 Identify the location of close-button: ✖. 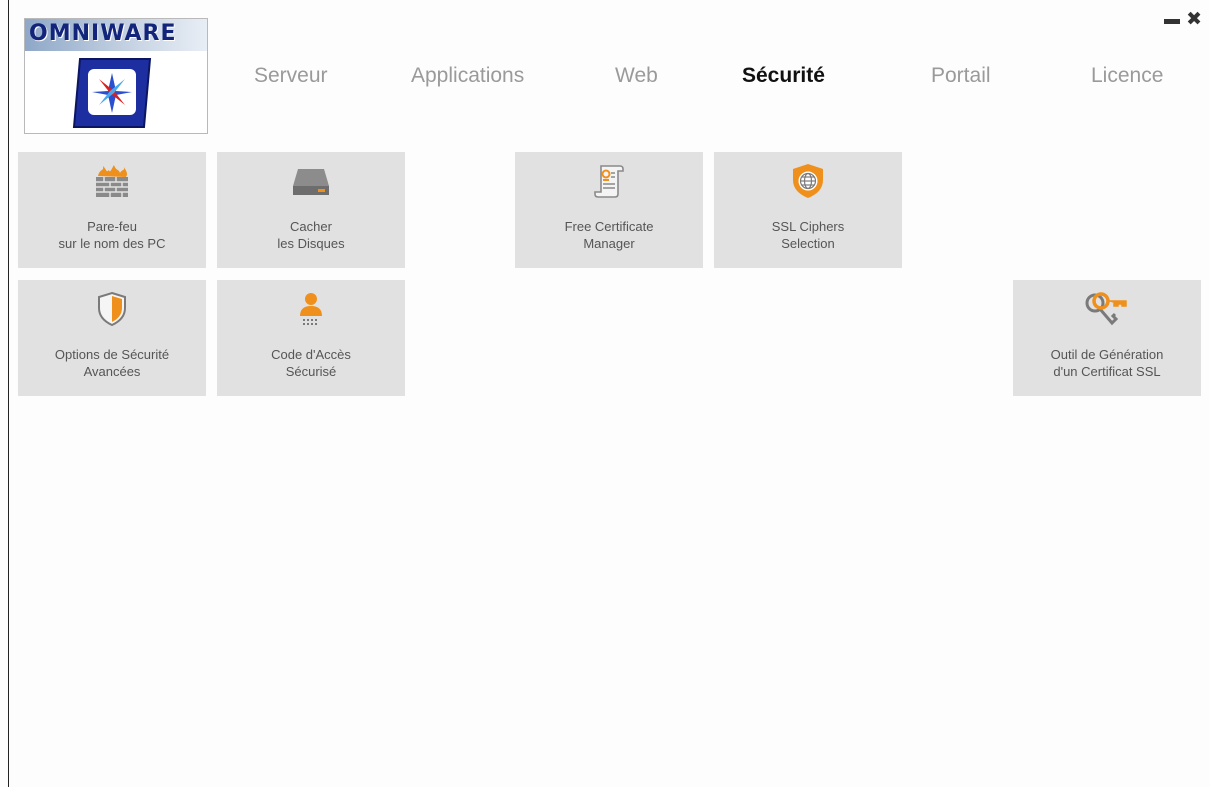
(1194, 19).